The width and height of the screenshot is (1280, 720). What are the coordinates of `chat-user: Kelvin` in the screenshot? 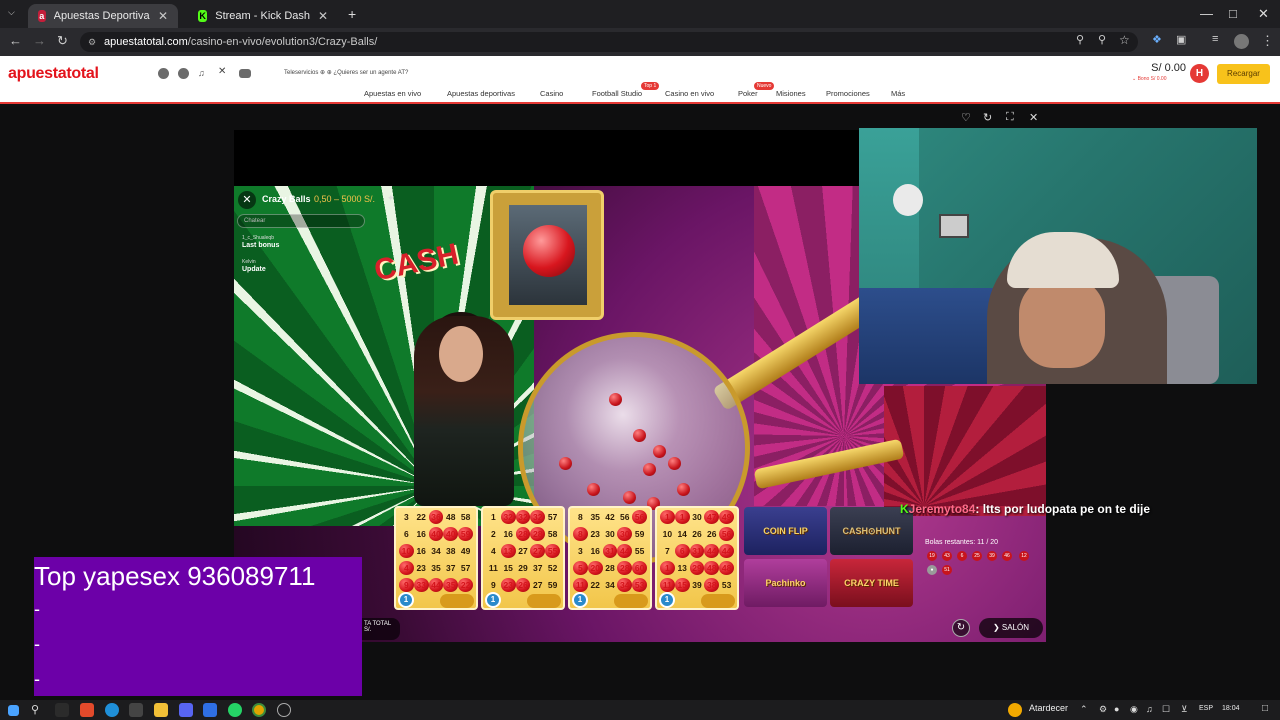 It's located at (249, 262).